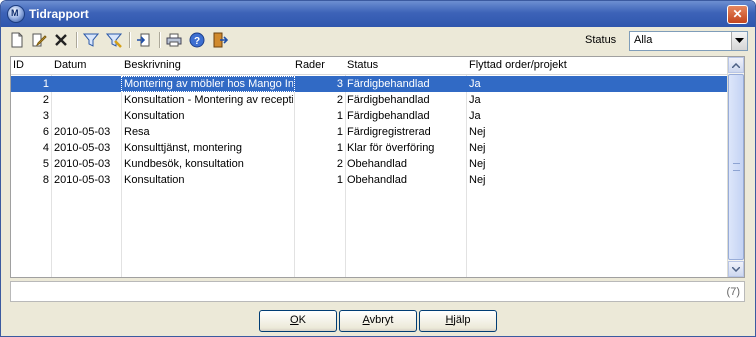  Describe the element at coordinates (688, 41) in the screenshot. I see `status-filter-select: Alla` at that location.